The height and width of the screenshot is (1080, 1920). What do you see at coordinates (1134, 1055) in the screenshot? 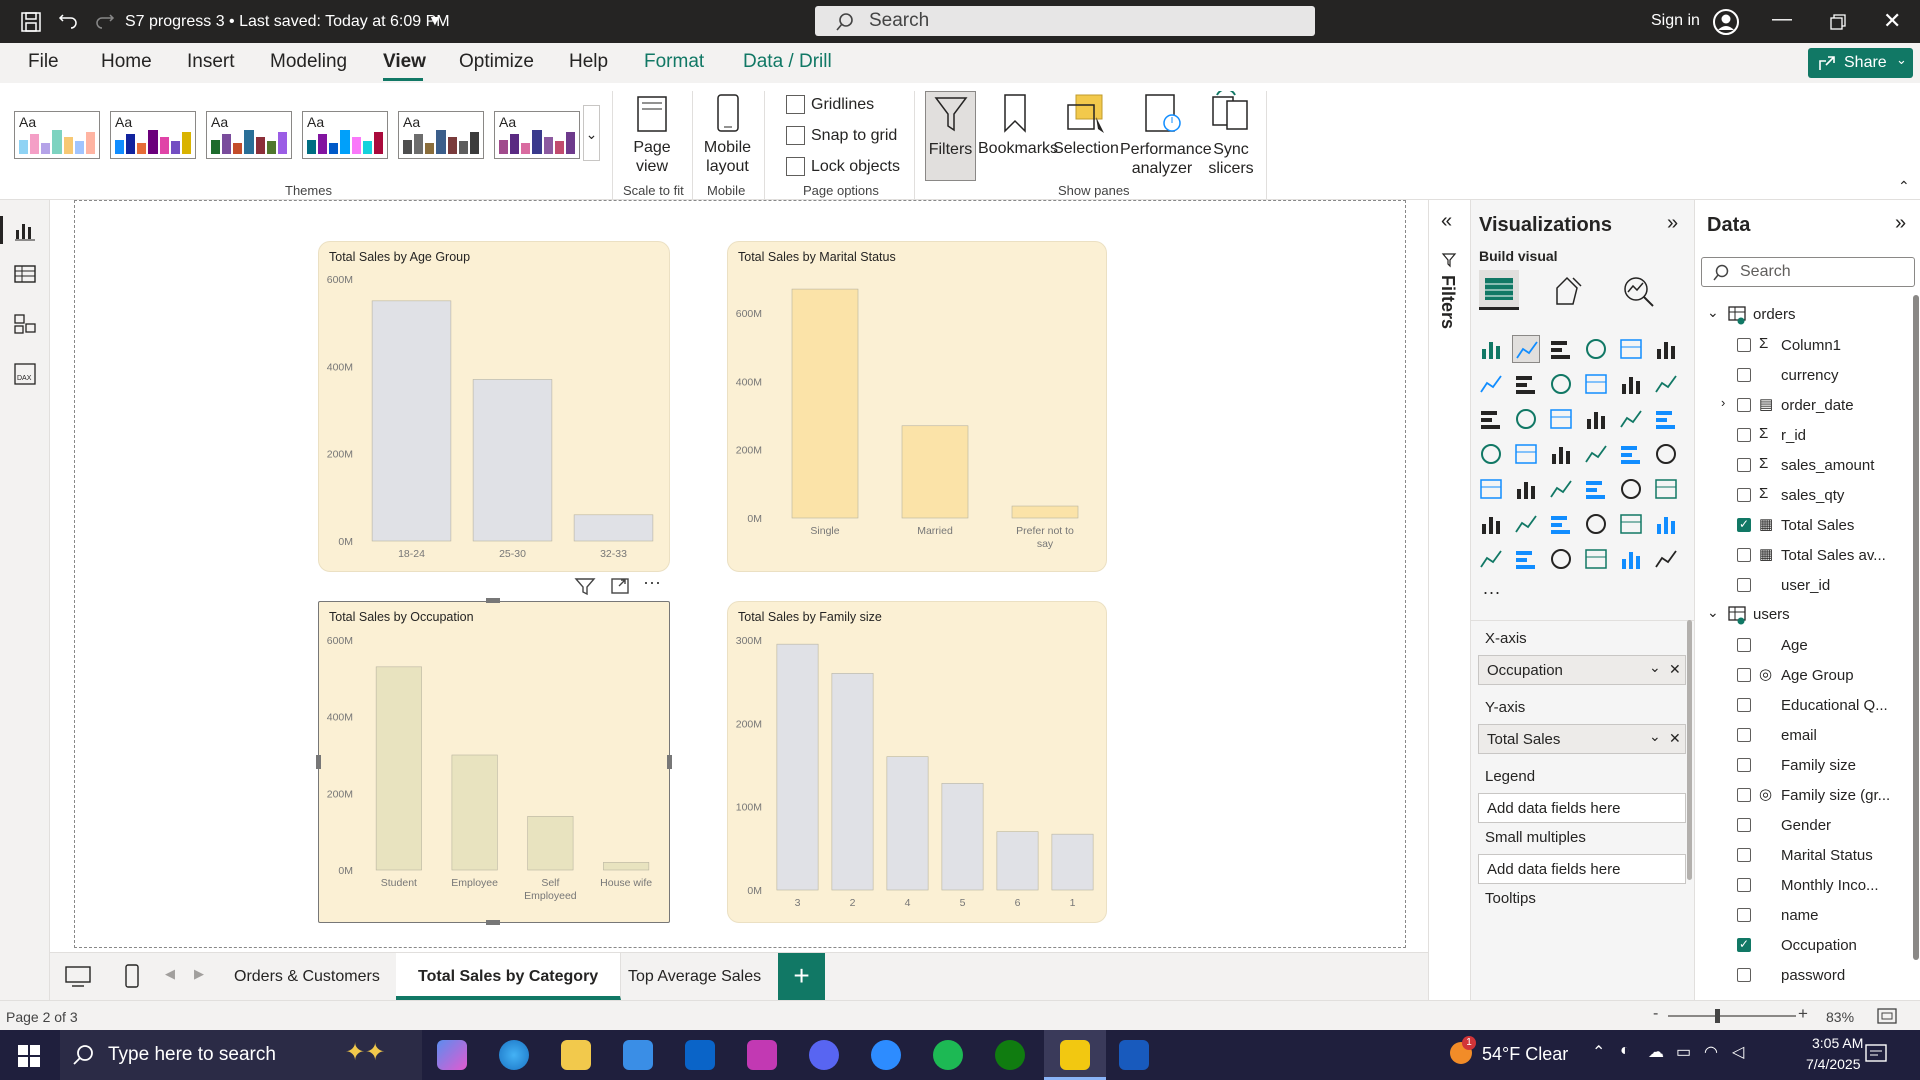
I see `word-icon` at bounding box center [1134, 1055].